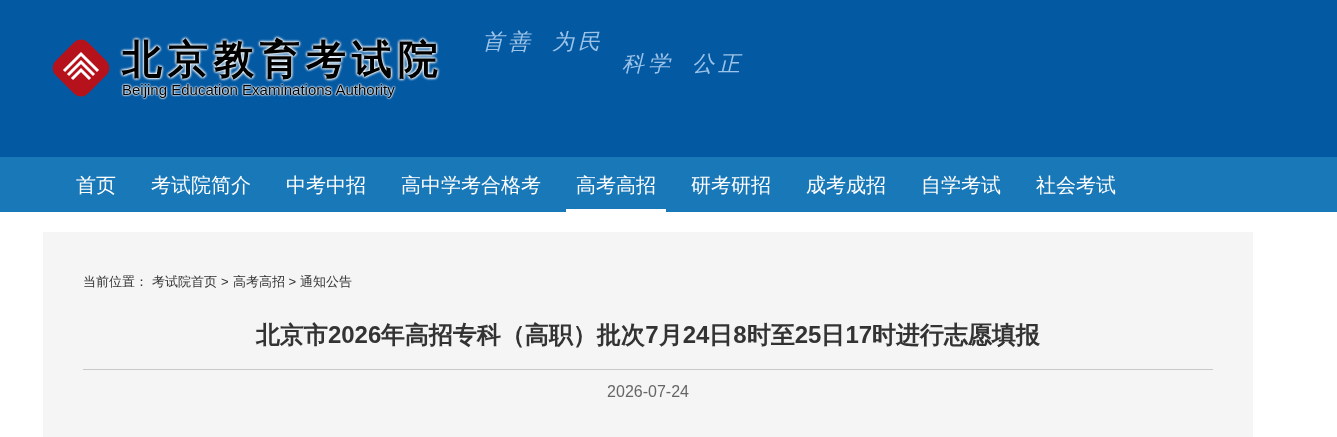 The height and width of the screenshot is (437, 1337). What do you see at coordinates (578, 42) in the screenshot?
I see `slogan-text: 为民` at bounding box center [578, 42].